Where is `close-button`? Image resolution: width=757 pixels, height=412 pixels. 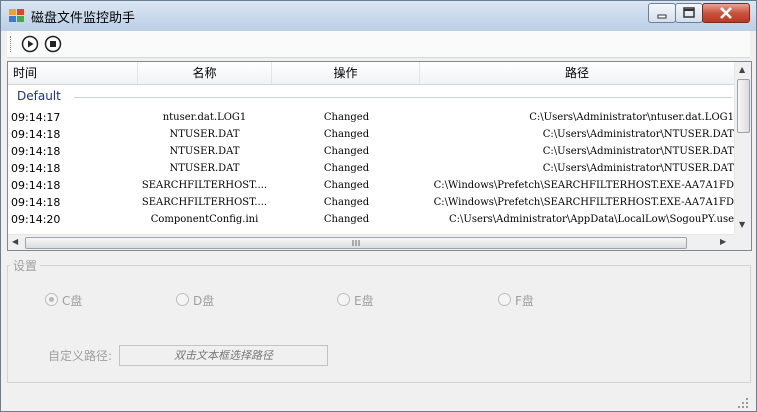 close-button is located at coordinates (726, 13).